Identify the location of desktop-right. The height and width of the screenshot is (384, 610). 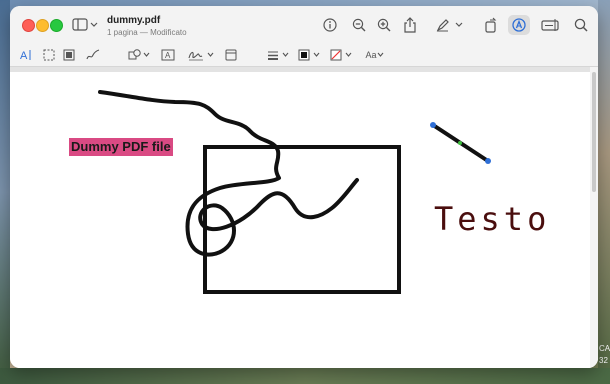
(604, 192).